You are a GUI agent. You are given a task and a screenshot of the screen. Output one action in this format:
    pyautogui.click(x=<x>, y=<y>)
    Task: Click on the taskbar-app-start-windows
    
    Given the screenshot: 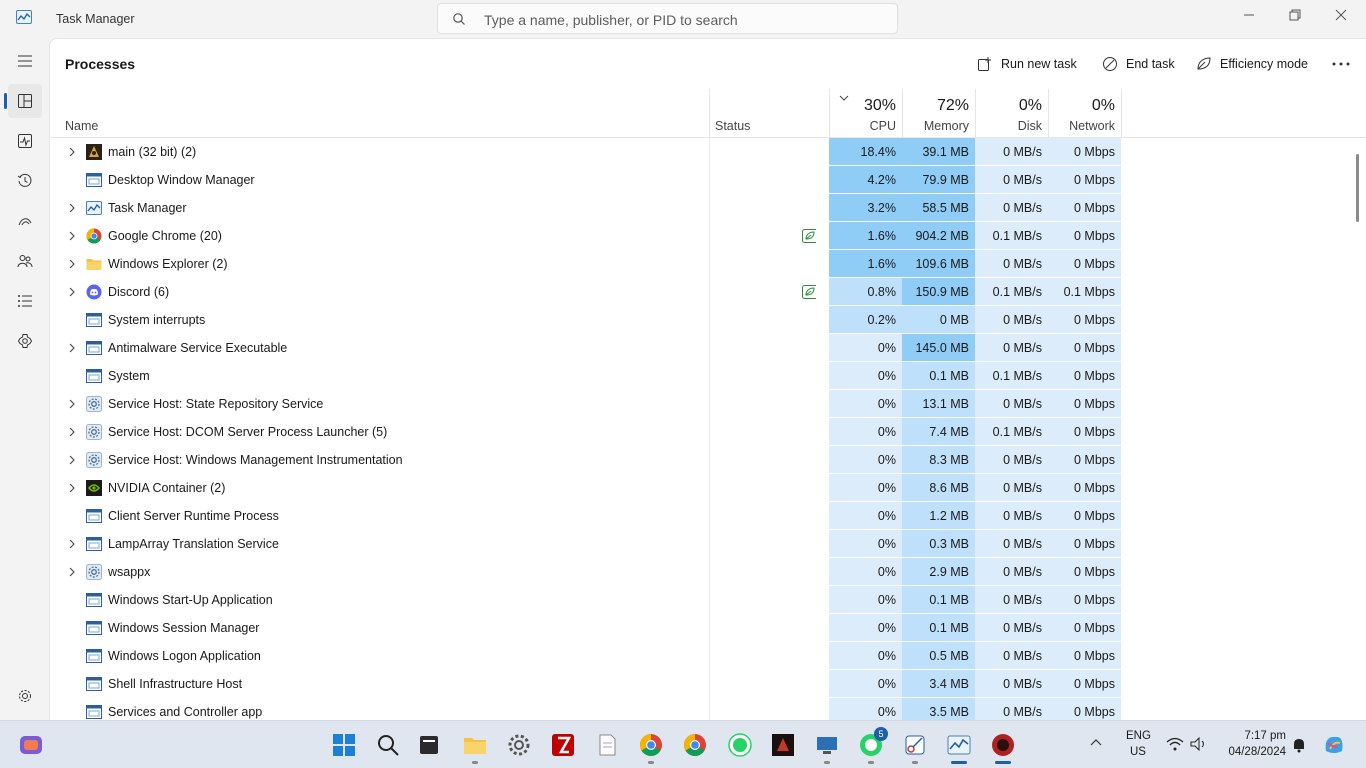 What is the action you would take?
    pyautogui.click(x=344, y=745)
    